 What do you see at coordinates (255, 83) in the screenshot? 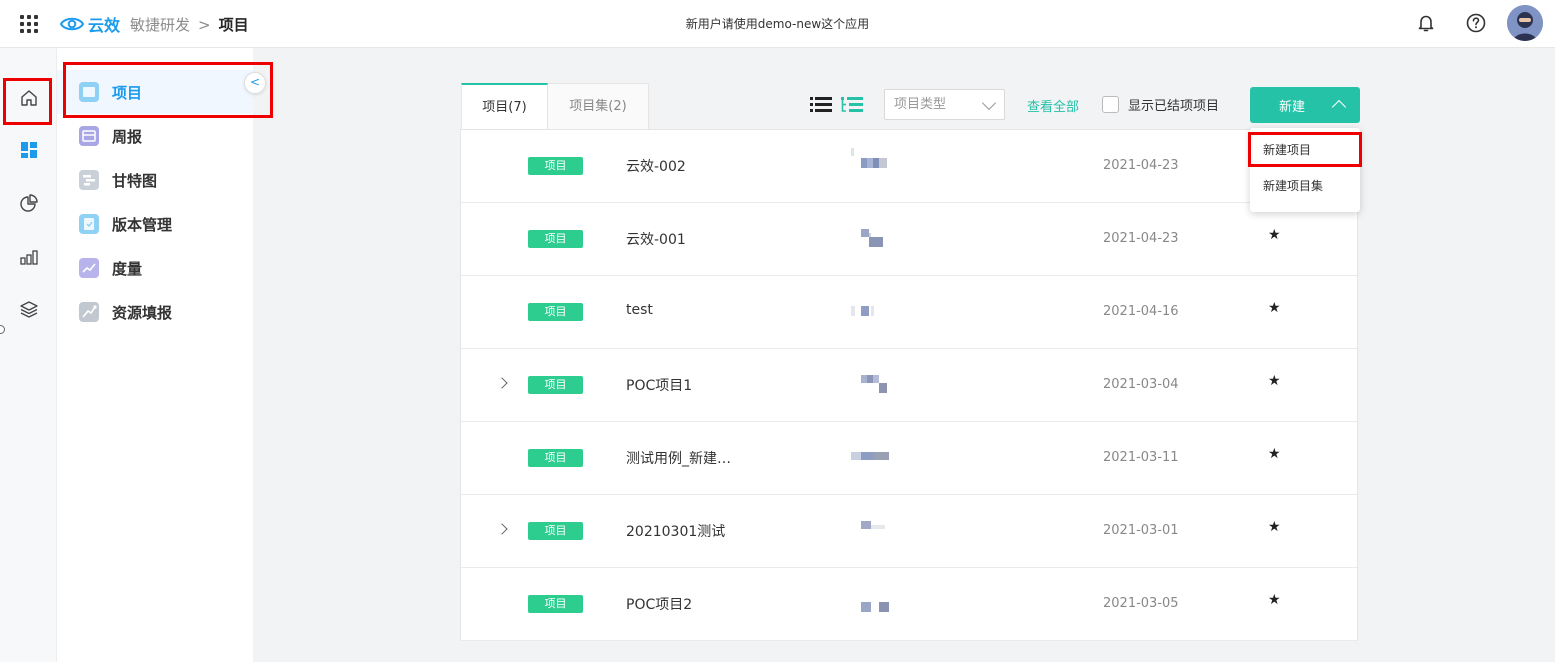
I see `collapse-sidebar-button: <` at bounding box center [255, 83].